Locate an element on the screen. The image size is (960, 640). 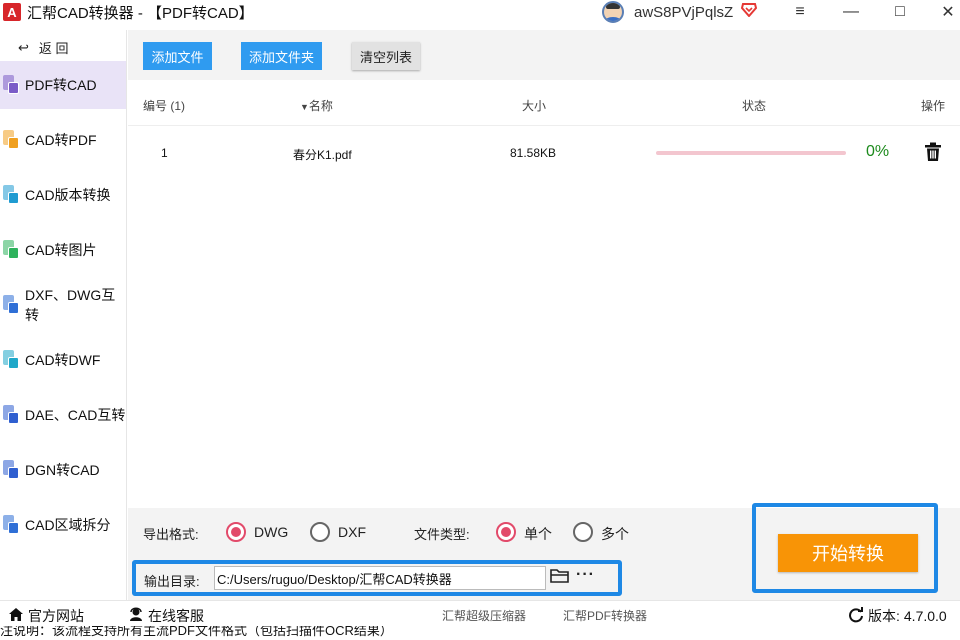
sidebar-item-7: DAE、CAD互转 is located at coordinates (63, 415).